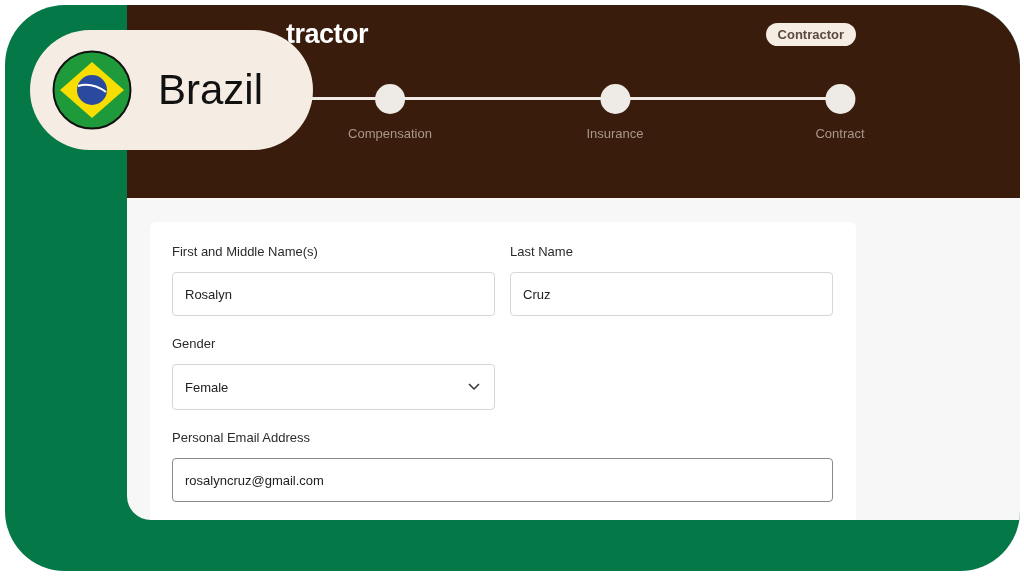 The height and width of the screenshot is (576, 1024). What do you see at coordinates (390, 133) in the screenshot?
I see `step-label: Compensation` at bounding box center [390, 133].